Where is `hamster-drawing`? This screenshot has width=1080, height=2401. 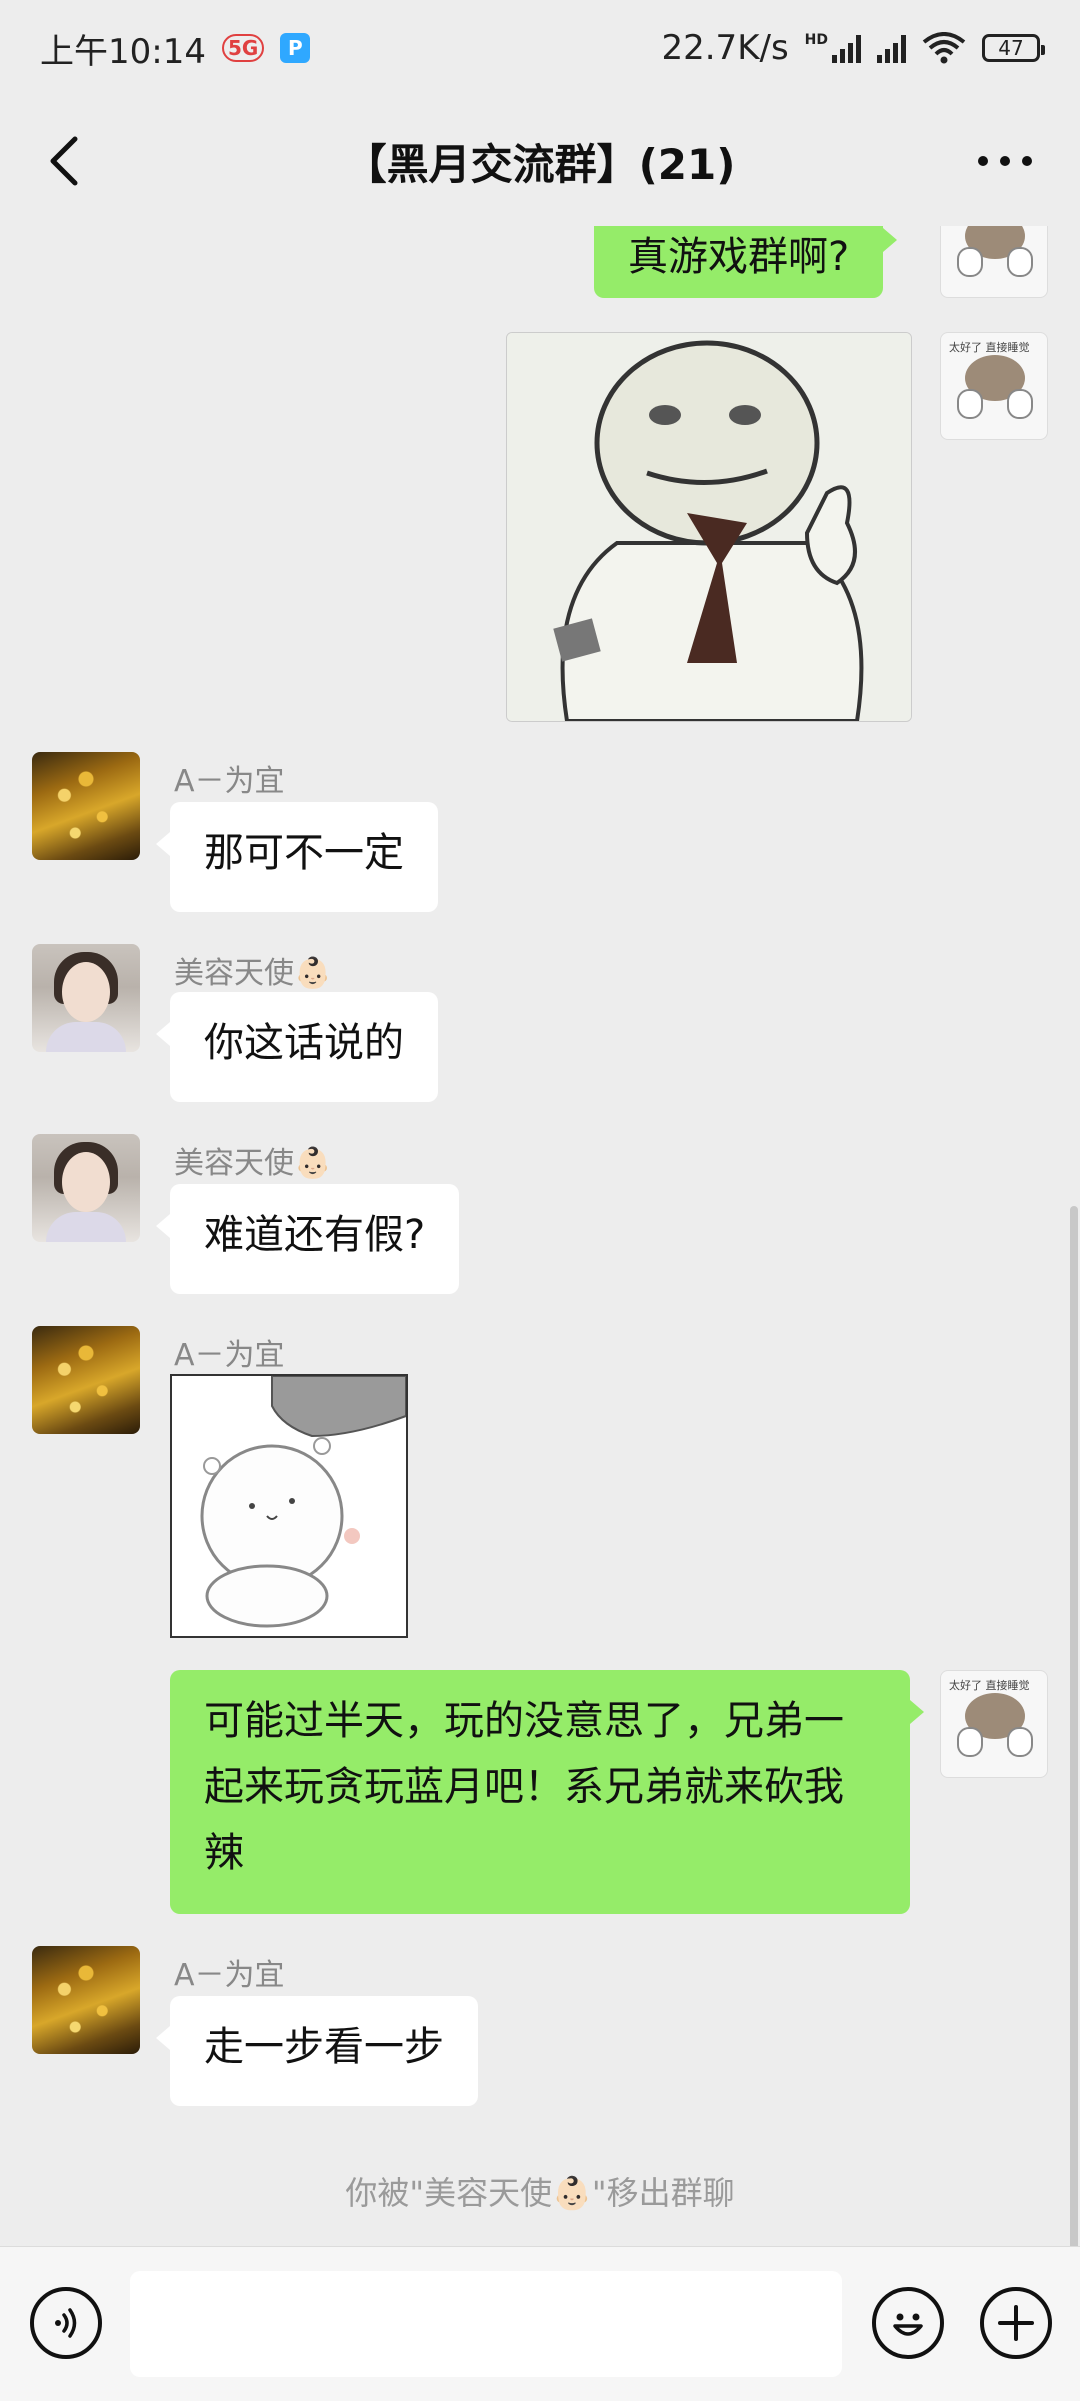 hamster-drawing is located at coordinates (289, 1506).